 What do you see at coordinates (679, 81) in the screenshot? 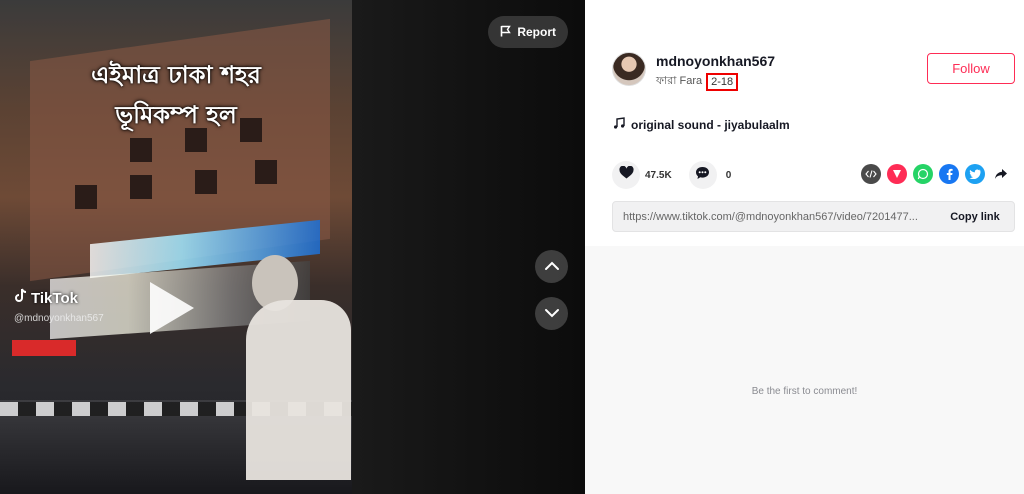
I see `author-display-name: ফারা Fara` at bounding box center [679, 81].